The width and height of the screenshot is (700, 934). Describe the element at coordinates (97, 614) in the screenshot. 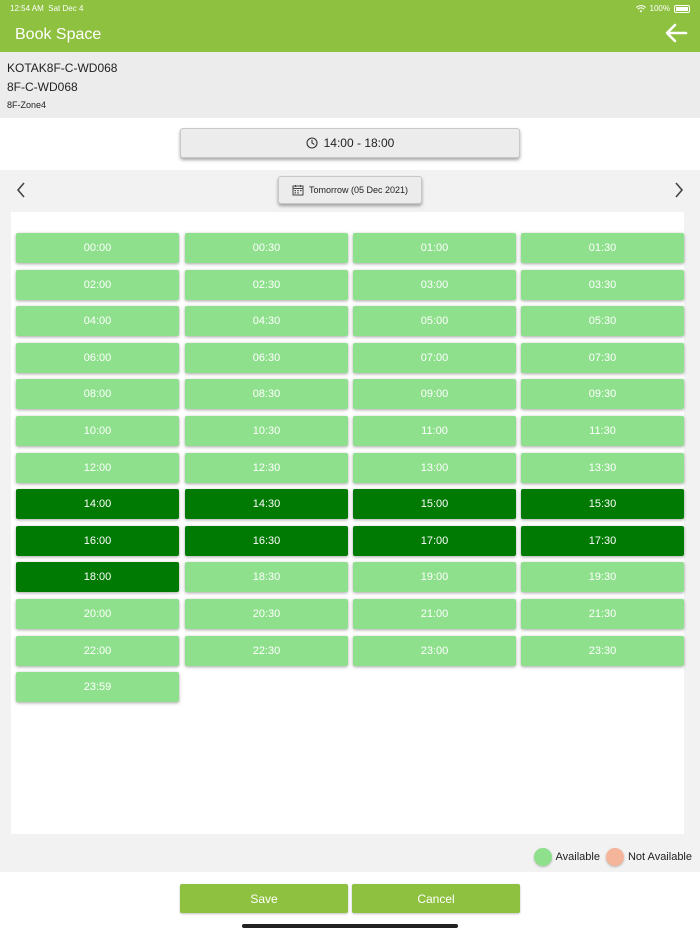

I see `time-slot-2000: 20:00` at that location.